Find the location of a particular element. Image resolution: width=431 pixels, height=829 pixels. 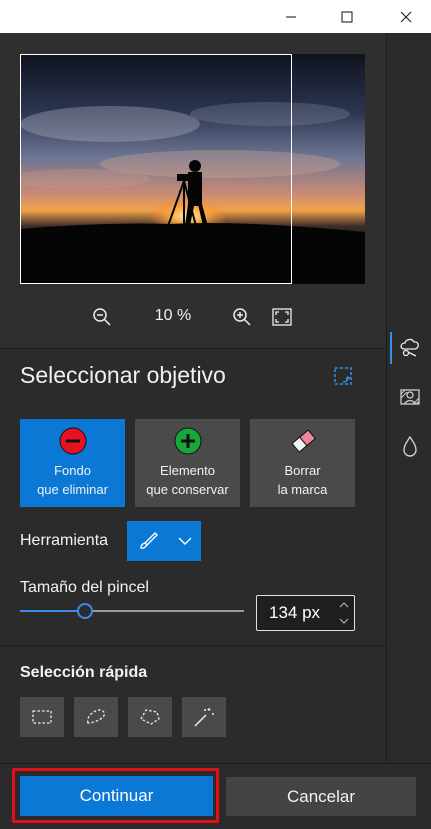

fit-to-window-button is located at coordinates (282, 317).